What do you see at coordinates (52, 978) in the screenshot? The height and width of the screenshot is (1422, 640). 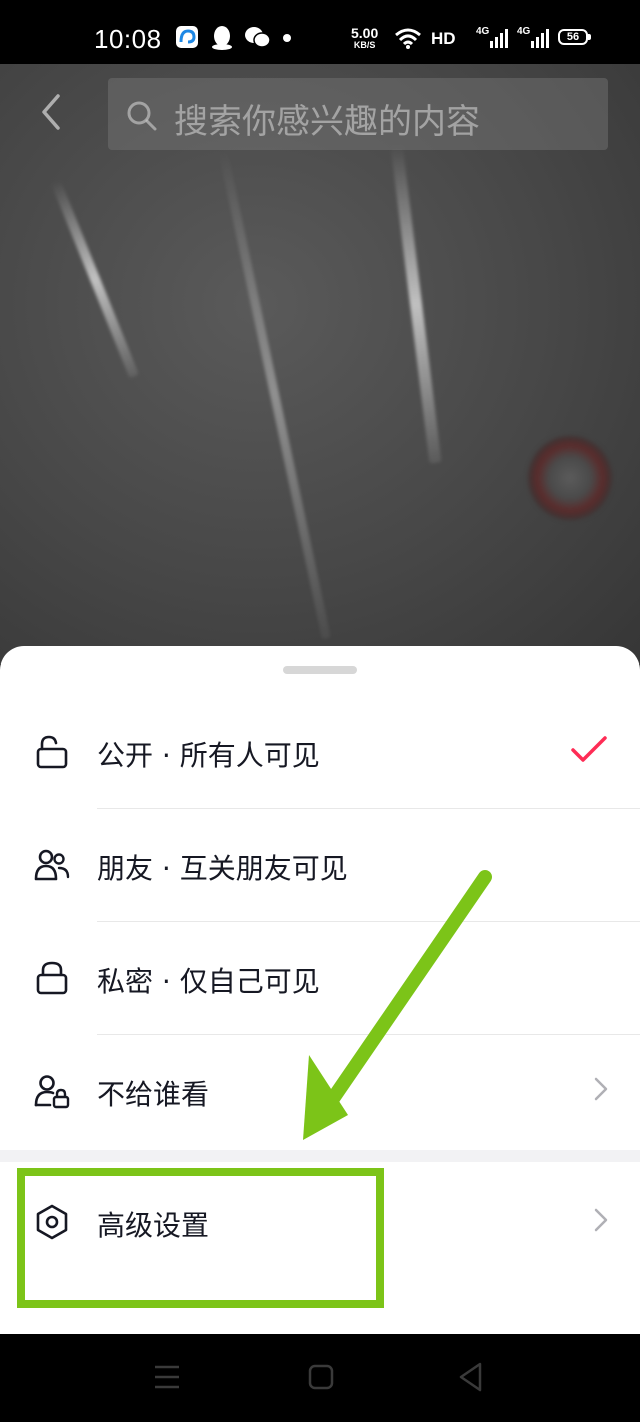 I see `lock-icon` at bounding box center [52, 978].